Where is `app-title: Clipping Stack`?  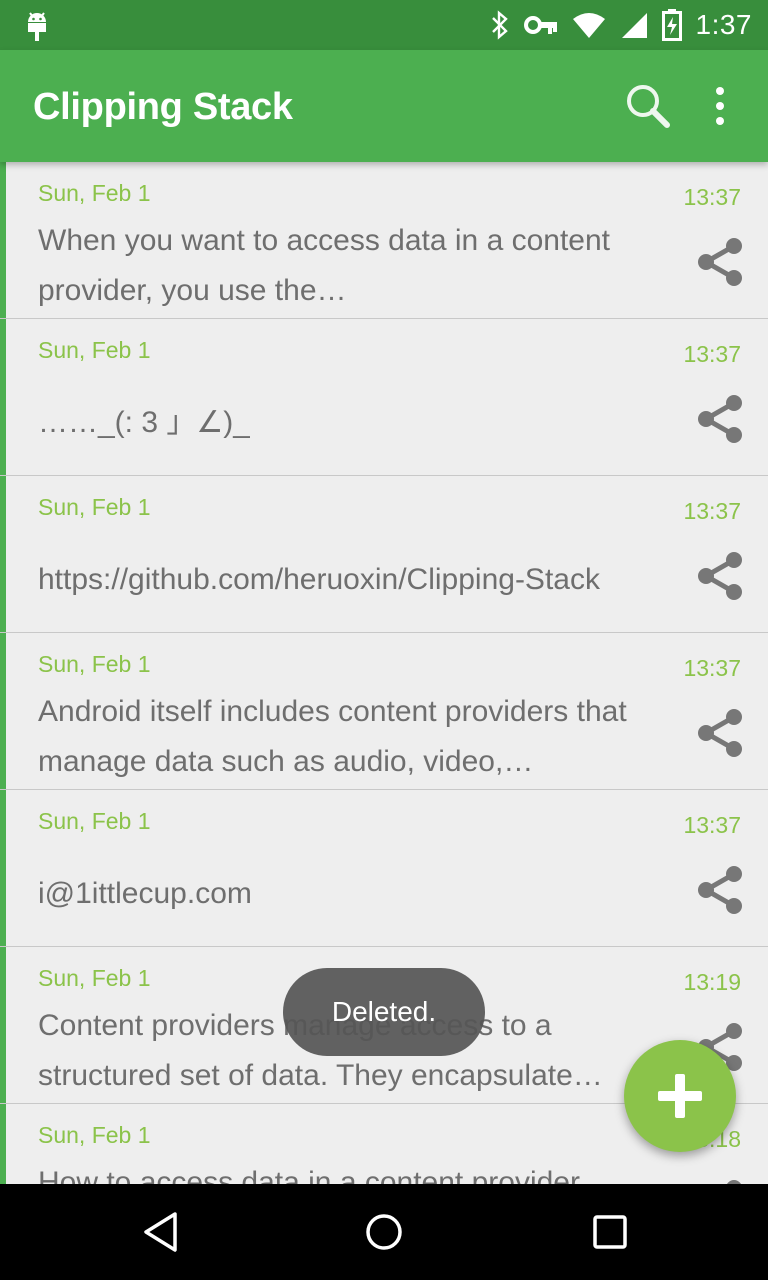
app-title: Clipping Stack is located at coordinates (163, 107).